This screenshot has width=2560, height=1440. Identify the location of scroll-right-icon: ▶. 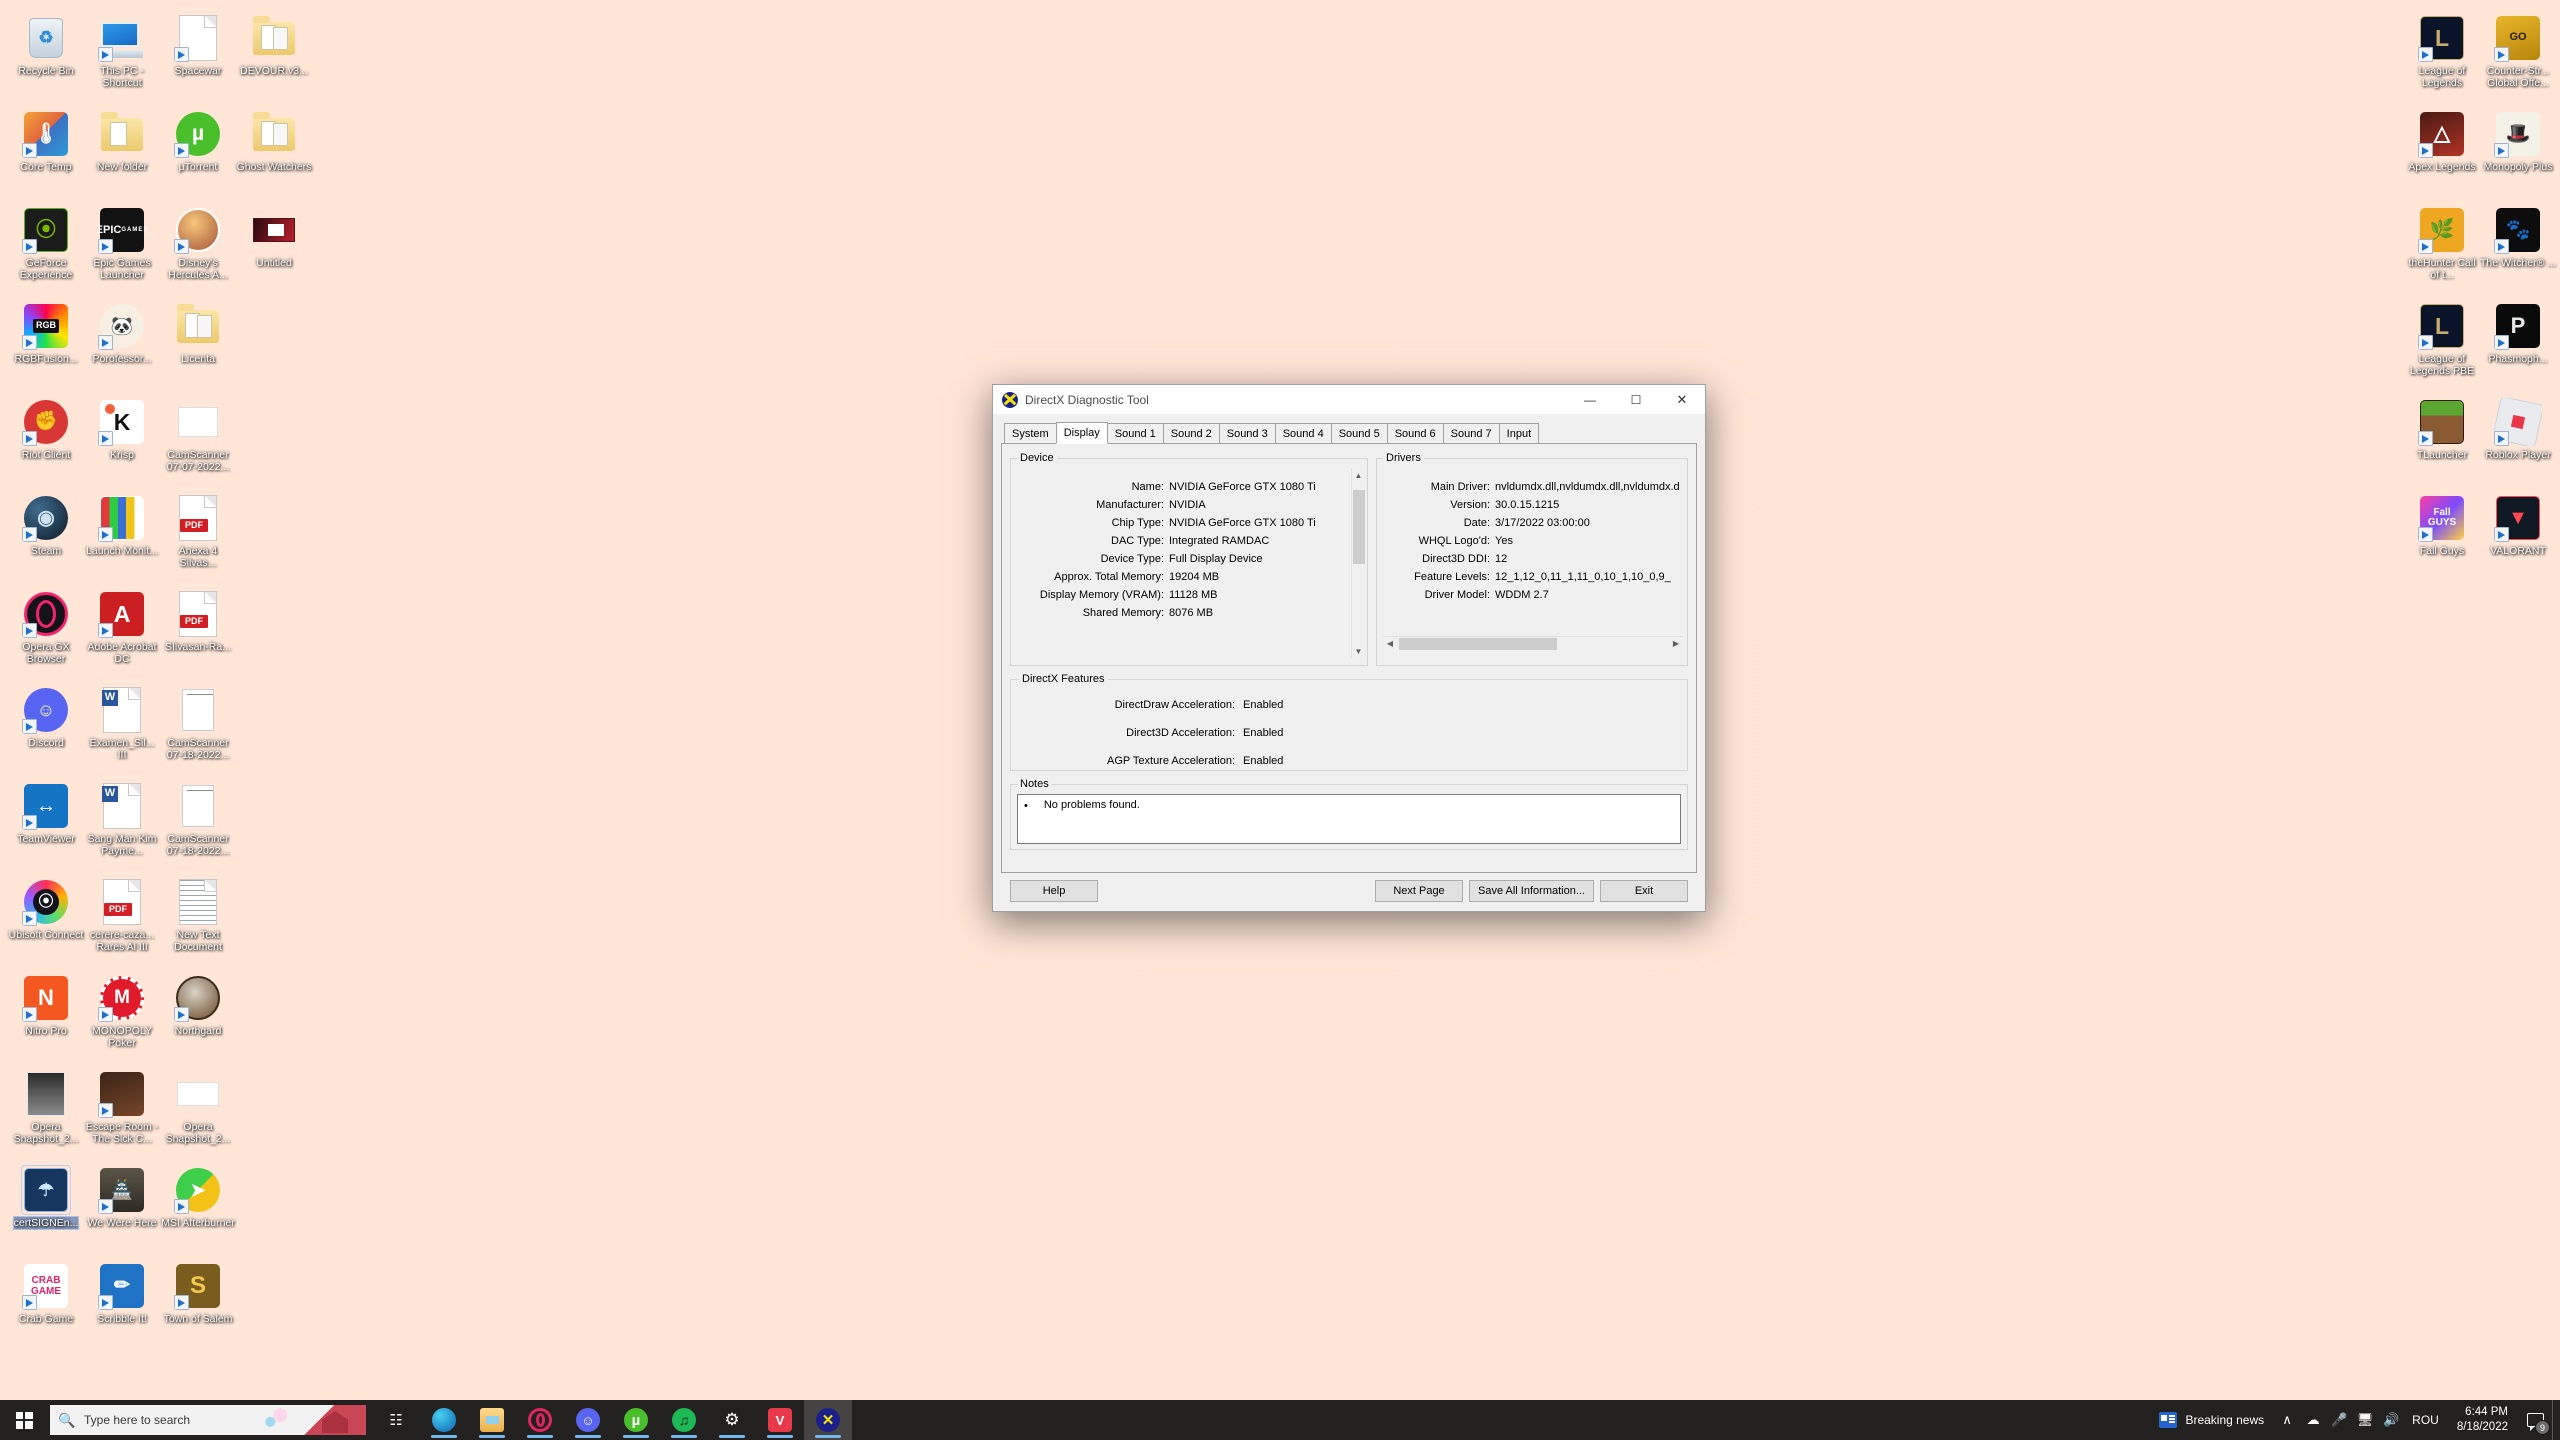
(1676, 644).